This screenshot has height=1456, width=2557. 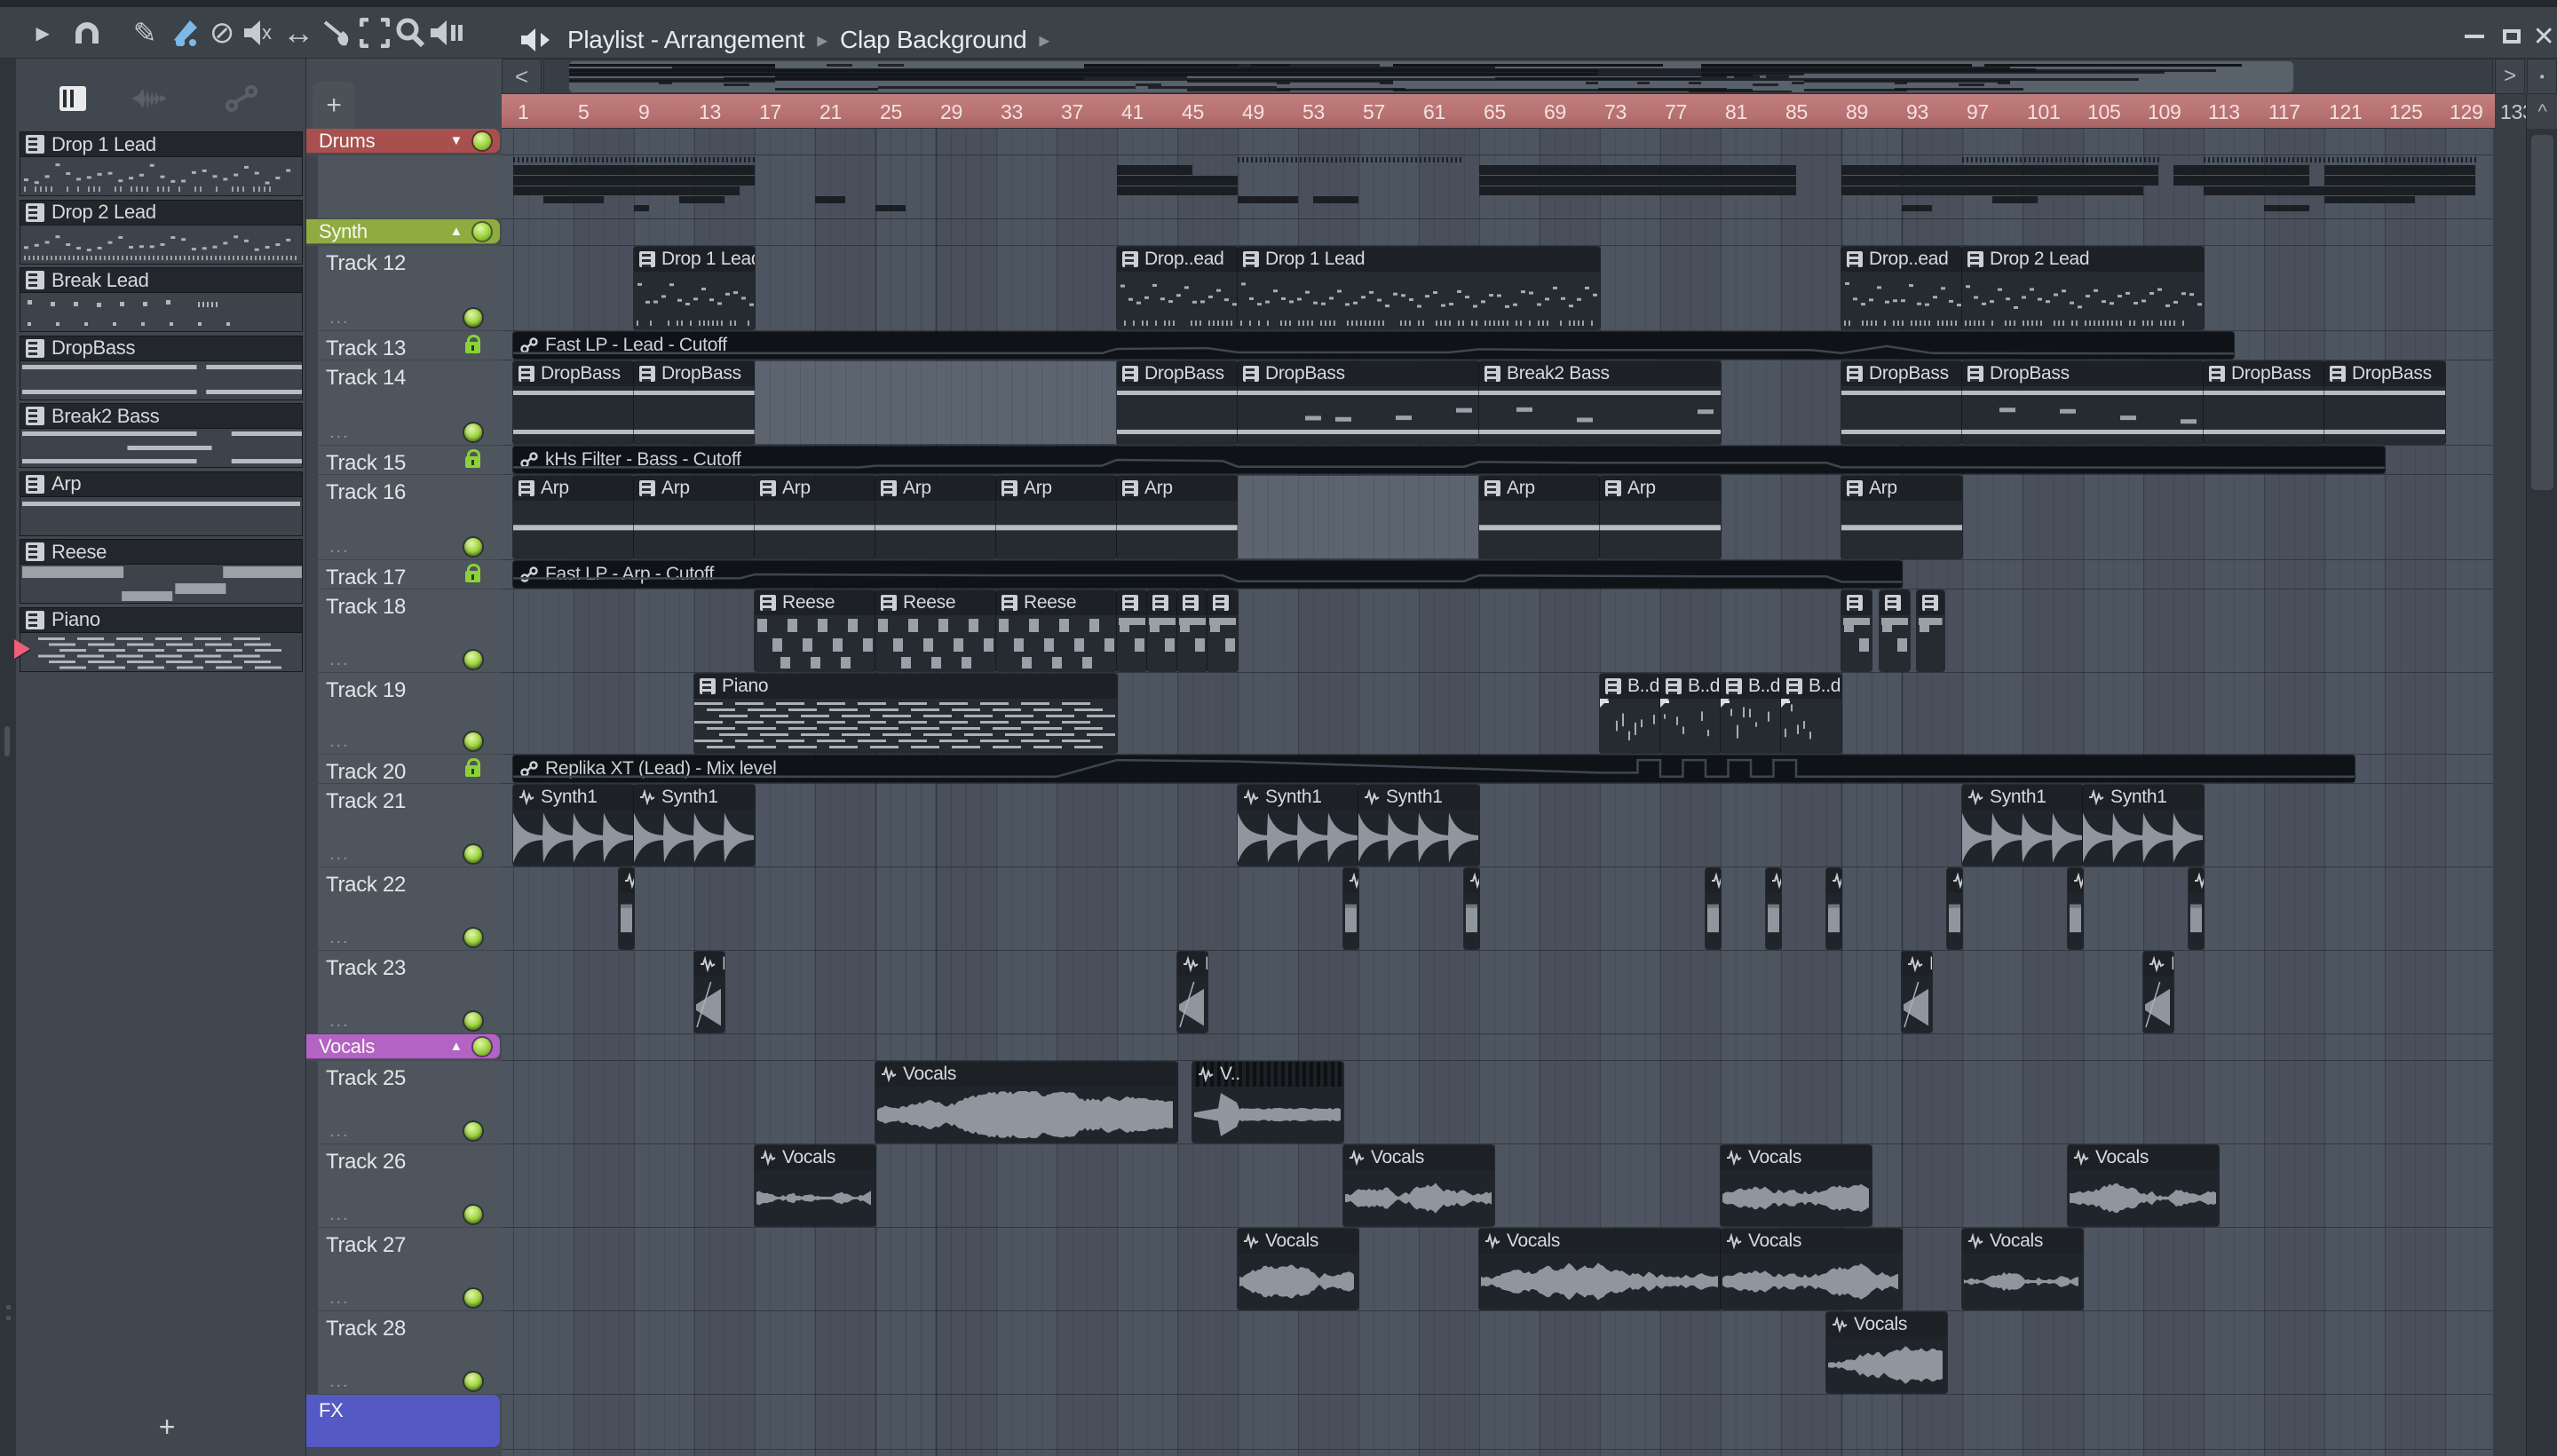 I want to click on track-name: Track 18, so click(x=366, y=607).